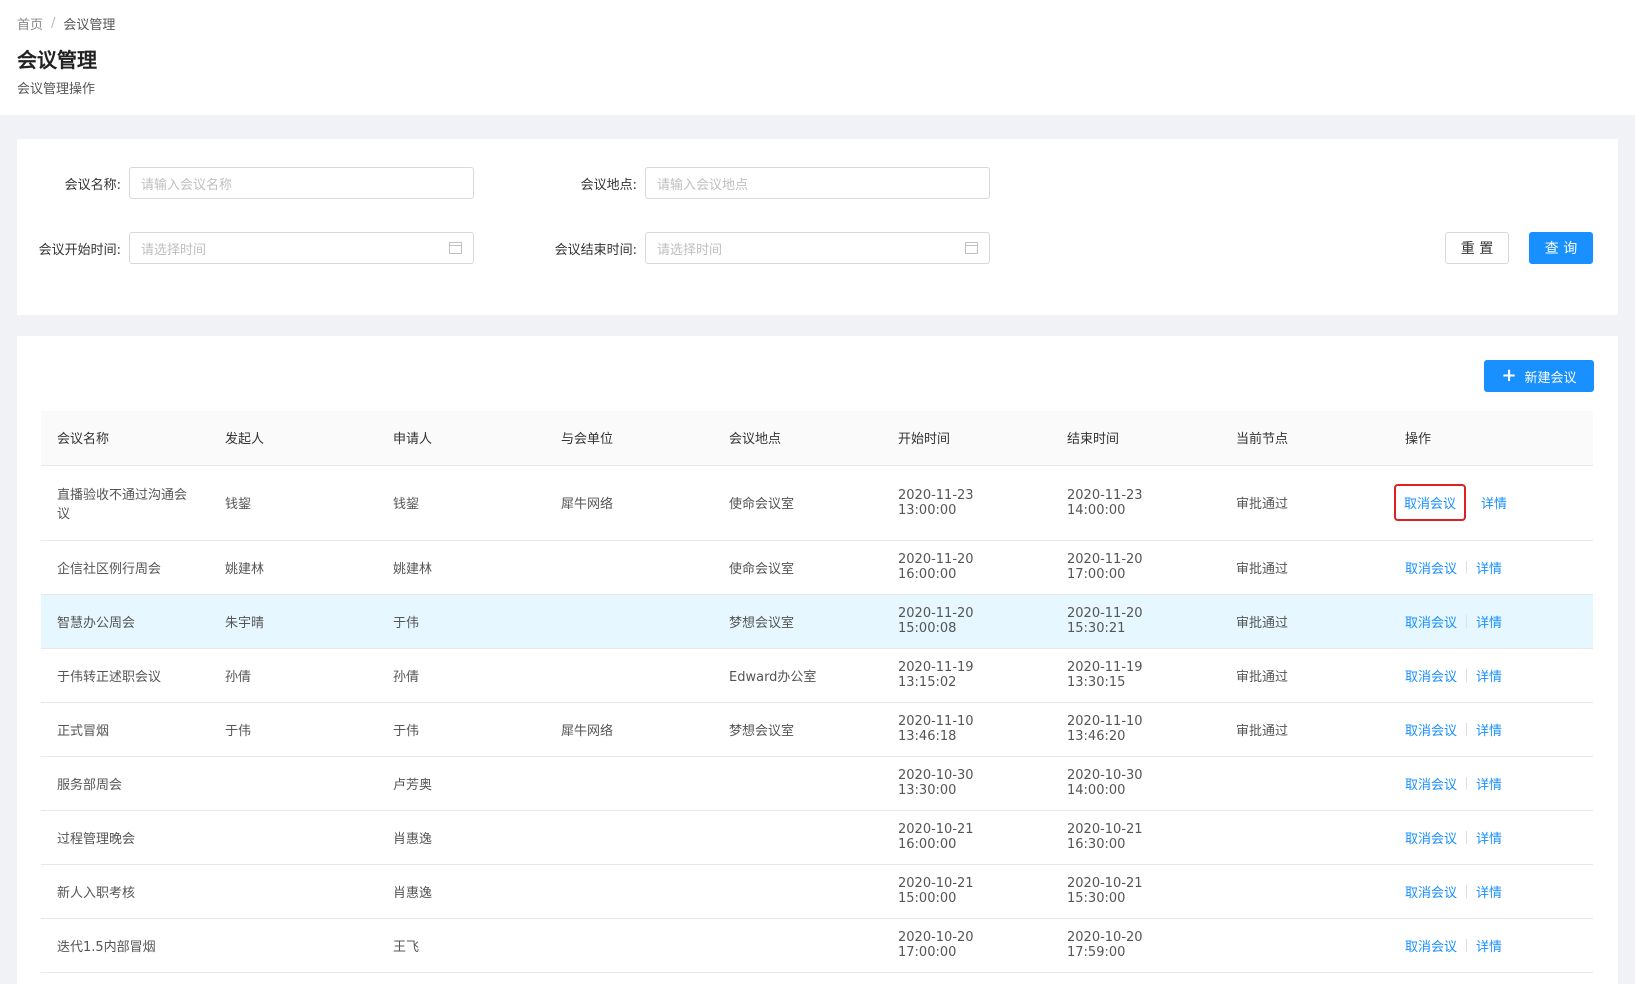  Describe the element at coordinates (966, 783) in the screenshot. I see `cell-start-time: 2020-10-30 13:30:00` at that location.